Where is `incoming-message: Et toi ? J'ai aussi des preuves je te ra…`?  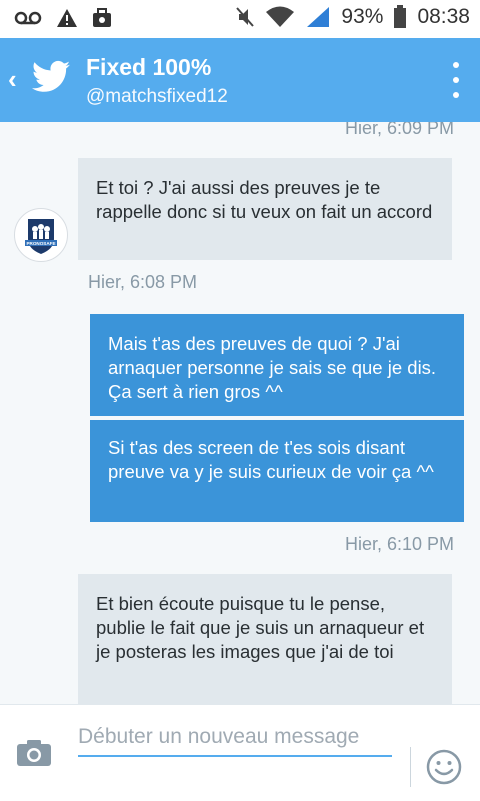
incoming-message: Et toi ? J'ai aussi des preuves je te ra… is located at coordinates (265, 209).